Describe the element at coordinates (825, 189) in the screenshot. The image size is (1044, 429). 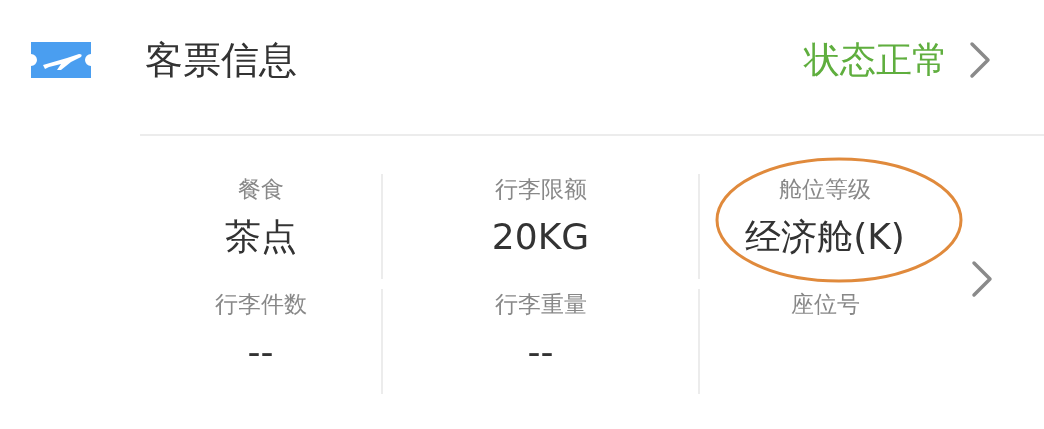
I see `field-label: 舱位等级` at that location.